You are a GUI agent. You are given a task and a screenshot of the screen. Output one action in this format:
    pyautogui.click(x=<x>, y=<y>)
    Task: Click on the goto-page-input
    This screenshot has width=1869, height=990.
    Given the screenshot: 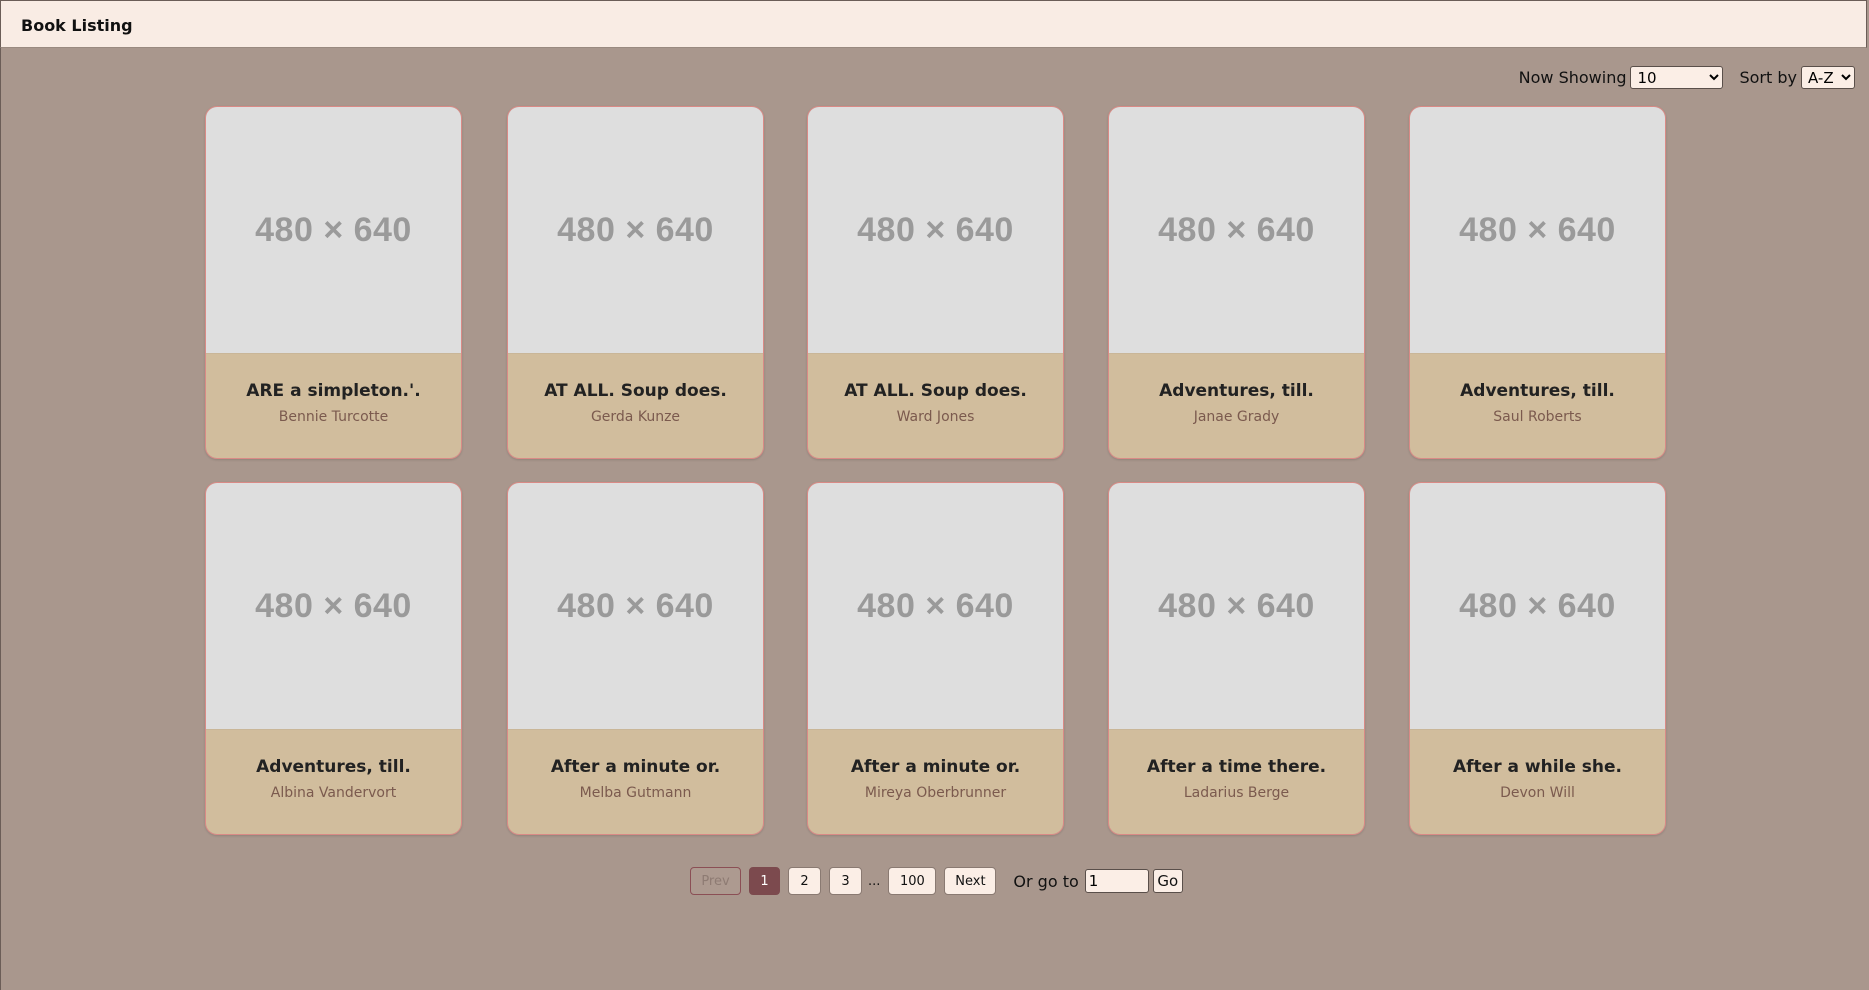 What is the action you would take?
    pyautogui.click(x=1116, y=881)
    